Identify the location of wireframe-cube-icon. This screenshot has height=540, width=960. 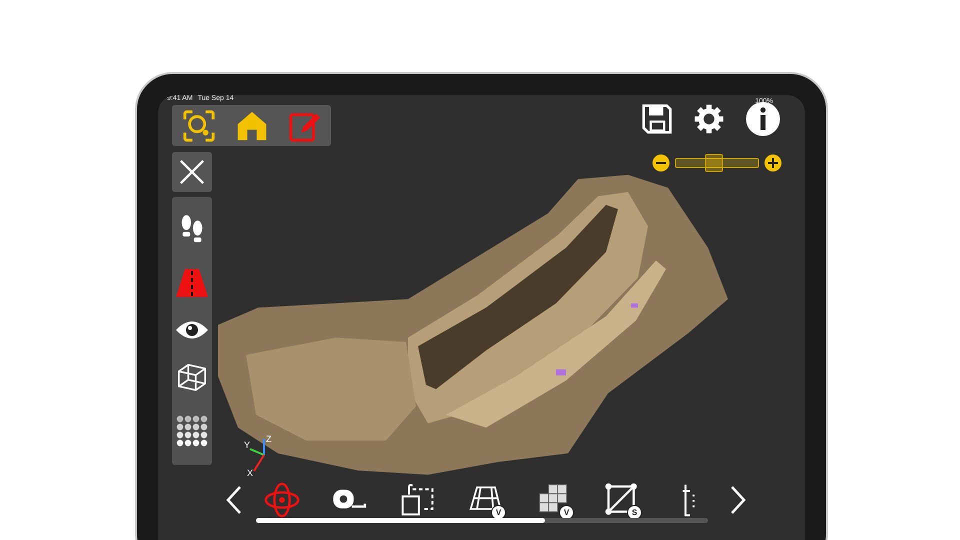
(192, 377).